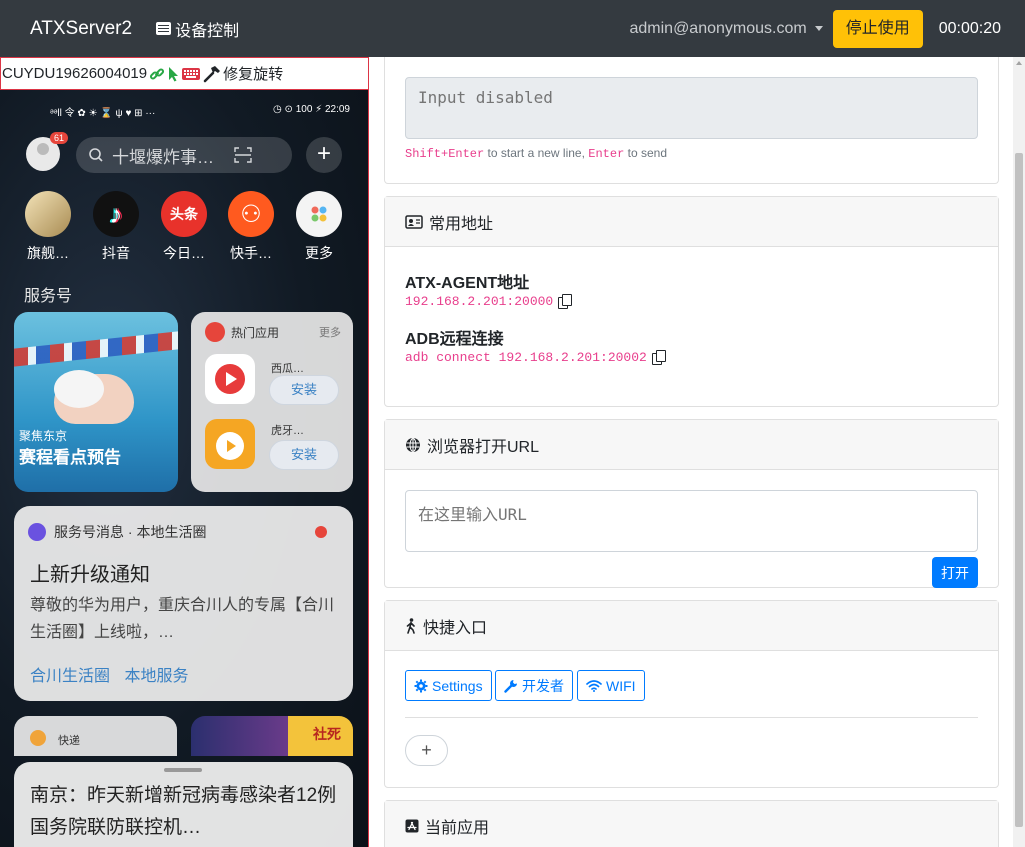 The width and height of the screenshot is (1025, 847). I want to click on browser-card-title: 浏览器打开URL, so click(483, 447).